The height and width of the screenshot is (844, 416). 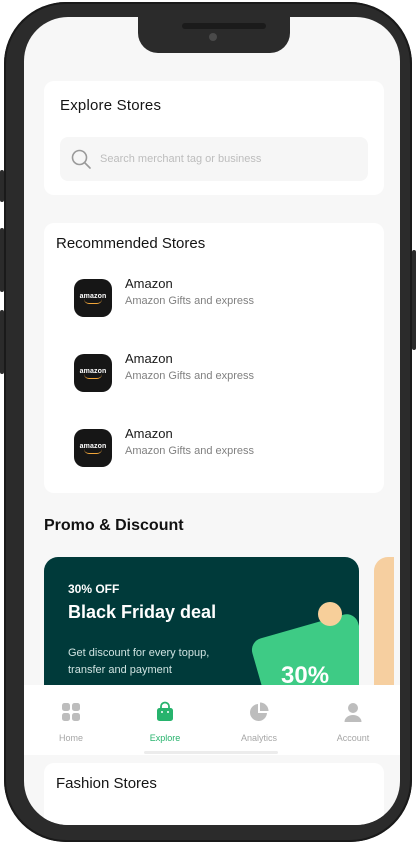 What do you see at coordinates (131, 243) in the screenshot?
I see `recommended-title: Recommended Stores` at bounding box center [131, 243].